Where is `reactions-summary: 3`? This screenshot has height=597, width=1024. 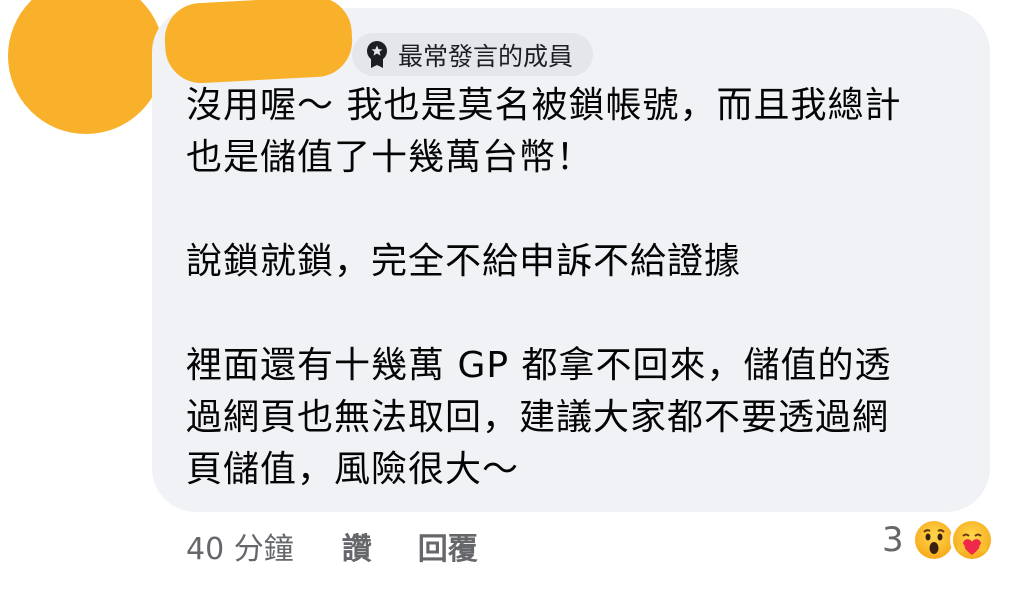 reactions-summary: 3 is located at coordinates (938, 540).